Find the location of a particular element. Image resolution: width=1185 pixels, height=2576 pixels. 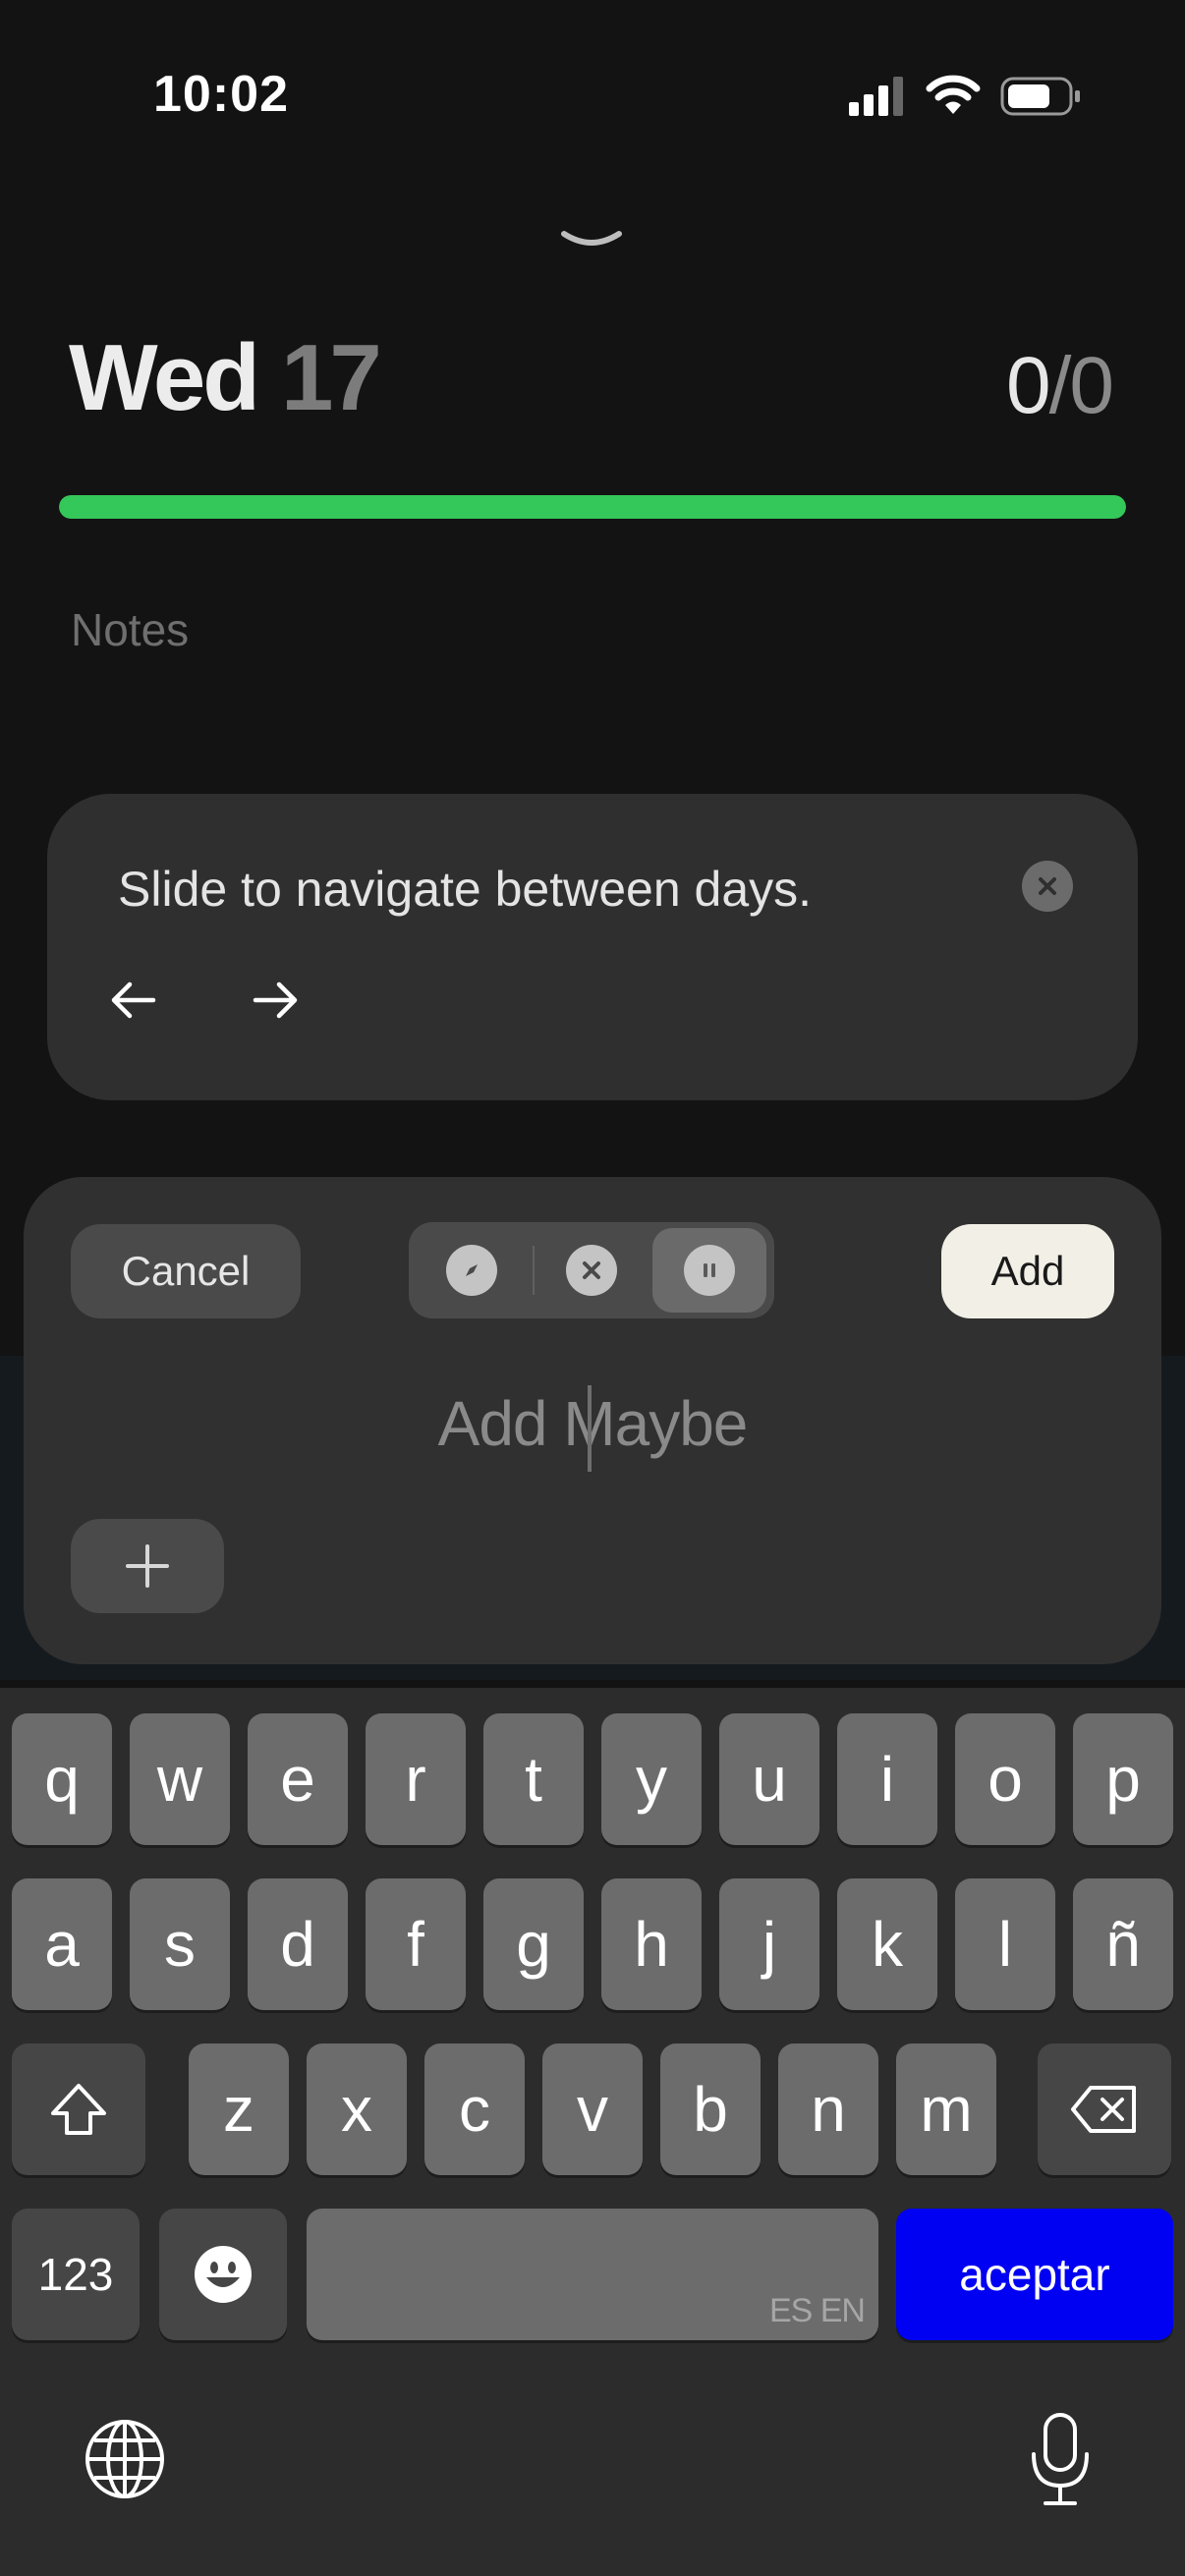

key-z: z is located at coordinates (239, 2109).